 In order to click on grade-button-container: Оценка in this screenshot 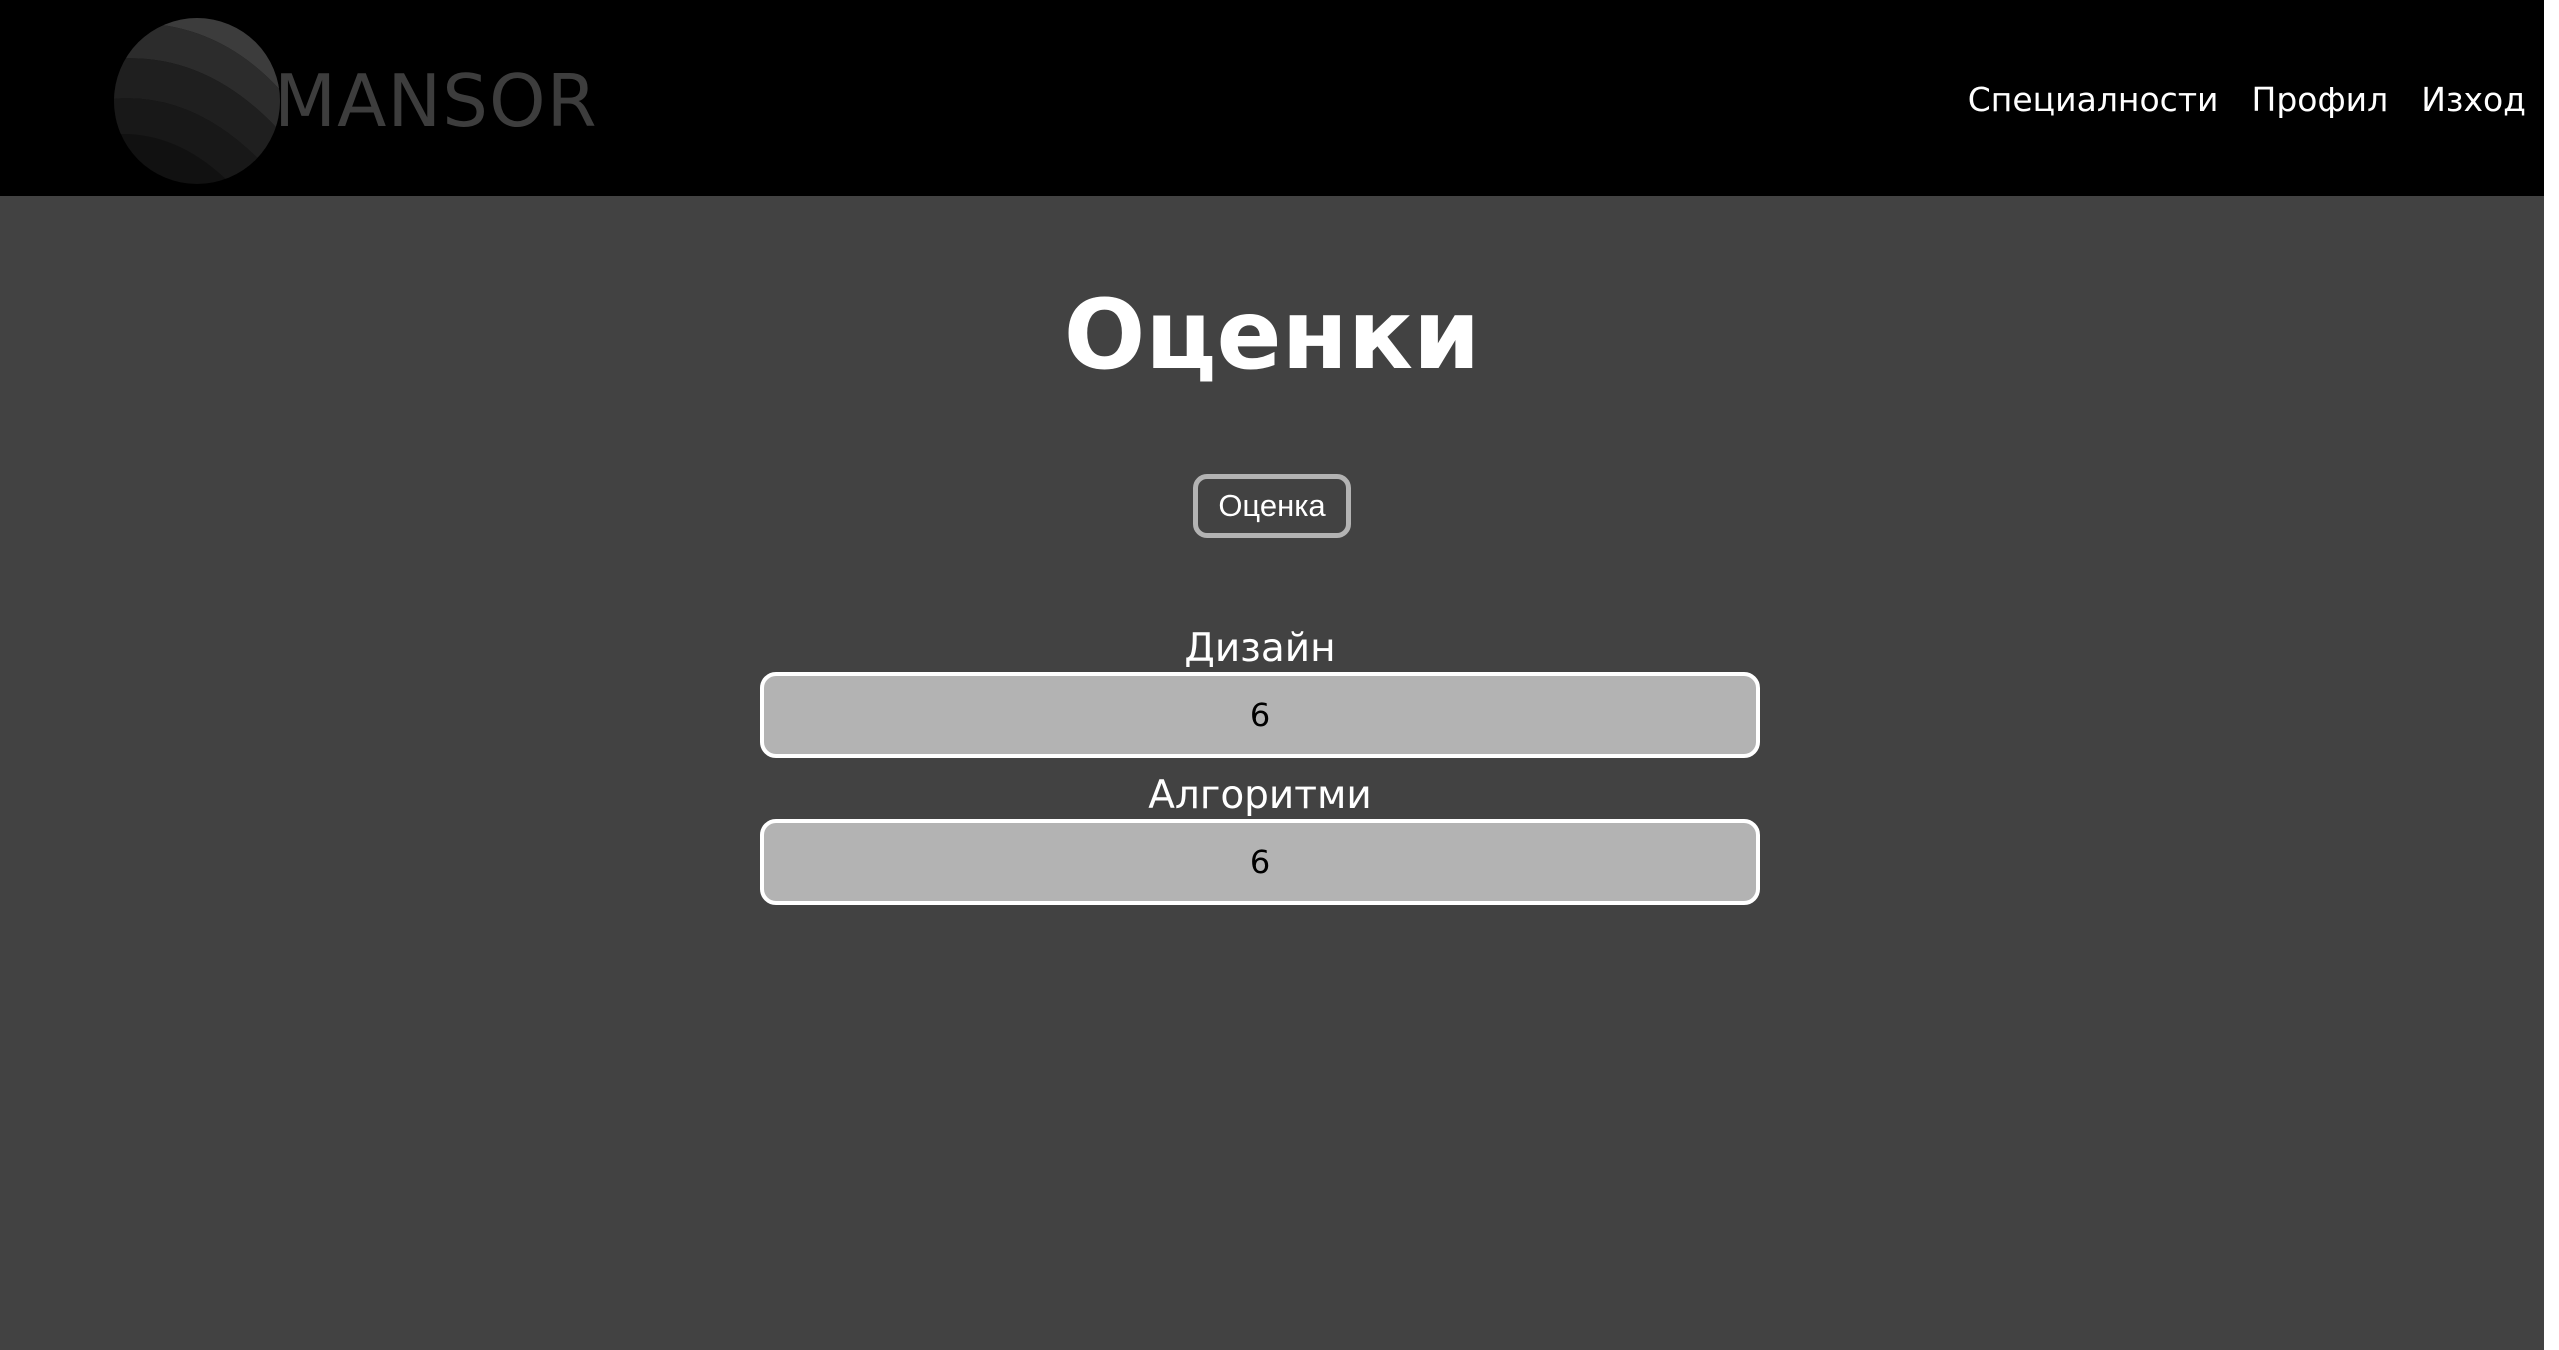, I will do `click(1272, 506)`.